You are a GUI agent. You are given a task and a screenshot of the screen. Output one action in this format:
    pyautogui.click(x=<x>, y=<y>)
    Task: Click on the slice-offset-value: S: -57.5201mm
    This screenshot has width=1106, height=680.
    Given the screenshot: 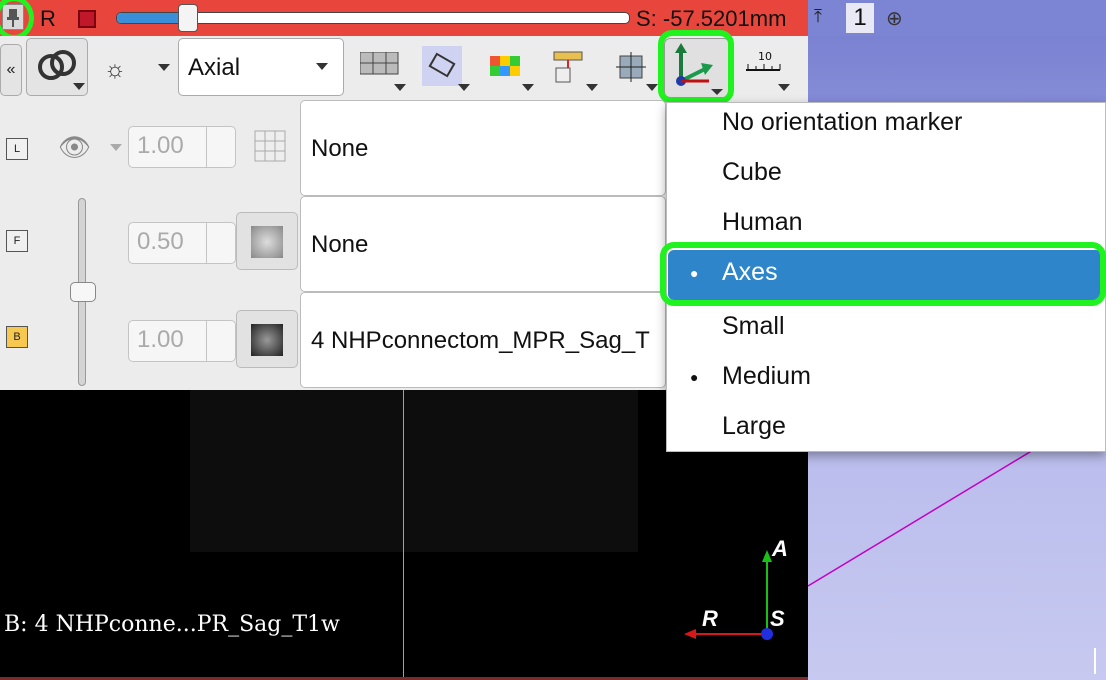 What is the action you would take?
    pyautogui.click(x=711, y=18)
    